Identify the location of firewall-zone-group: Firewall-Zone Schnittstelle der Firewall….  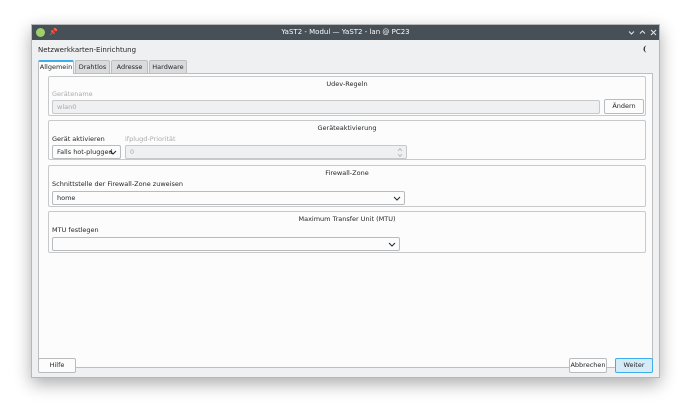
(347, 186).